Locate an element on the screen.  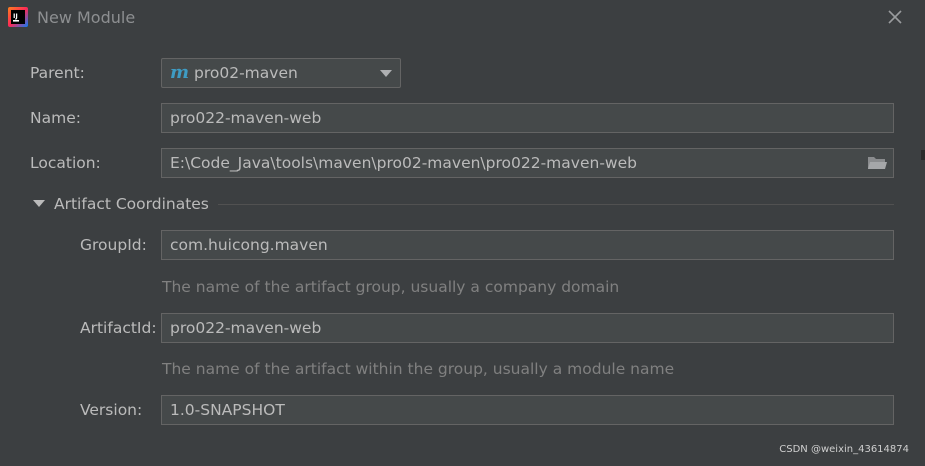
version-label: Version: is located at coordinates (111, 410).